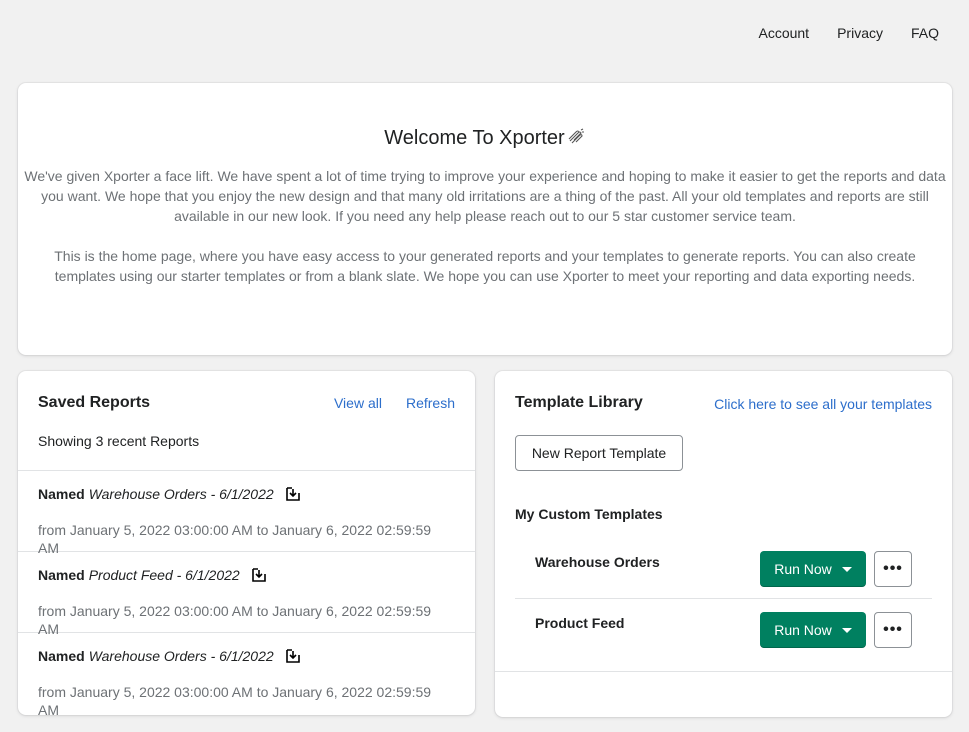 The width and height of the screenshot is (969, 732). Describe the element at coordinates (576, 136) in the screenshot. I see `wave-icon` at that location.